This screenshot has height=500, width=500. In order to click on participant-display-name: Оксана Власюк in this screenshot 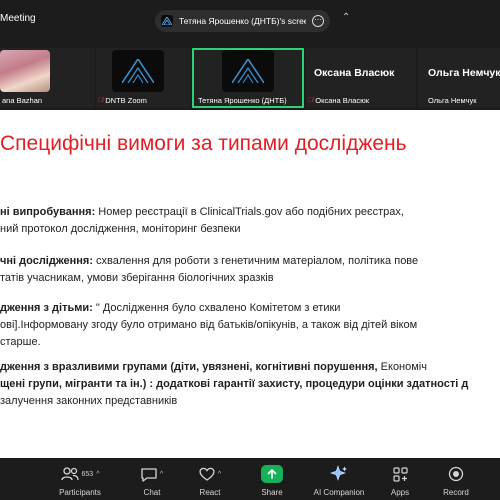, I will do `click(354, 73)`.